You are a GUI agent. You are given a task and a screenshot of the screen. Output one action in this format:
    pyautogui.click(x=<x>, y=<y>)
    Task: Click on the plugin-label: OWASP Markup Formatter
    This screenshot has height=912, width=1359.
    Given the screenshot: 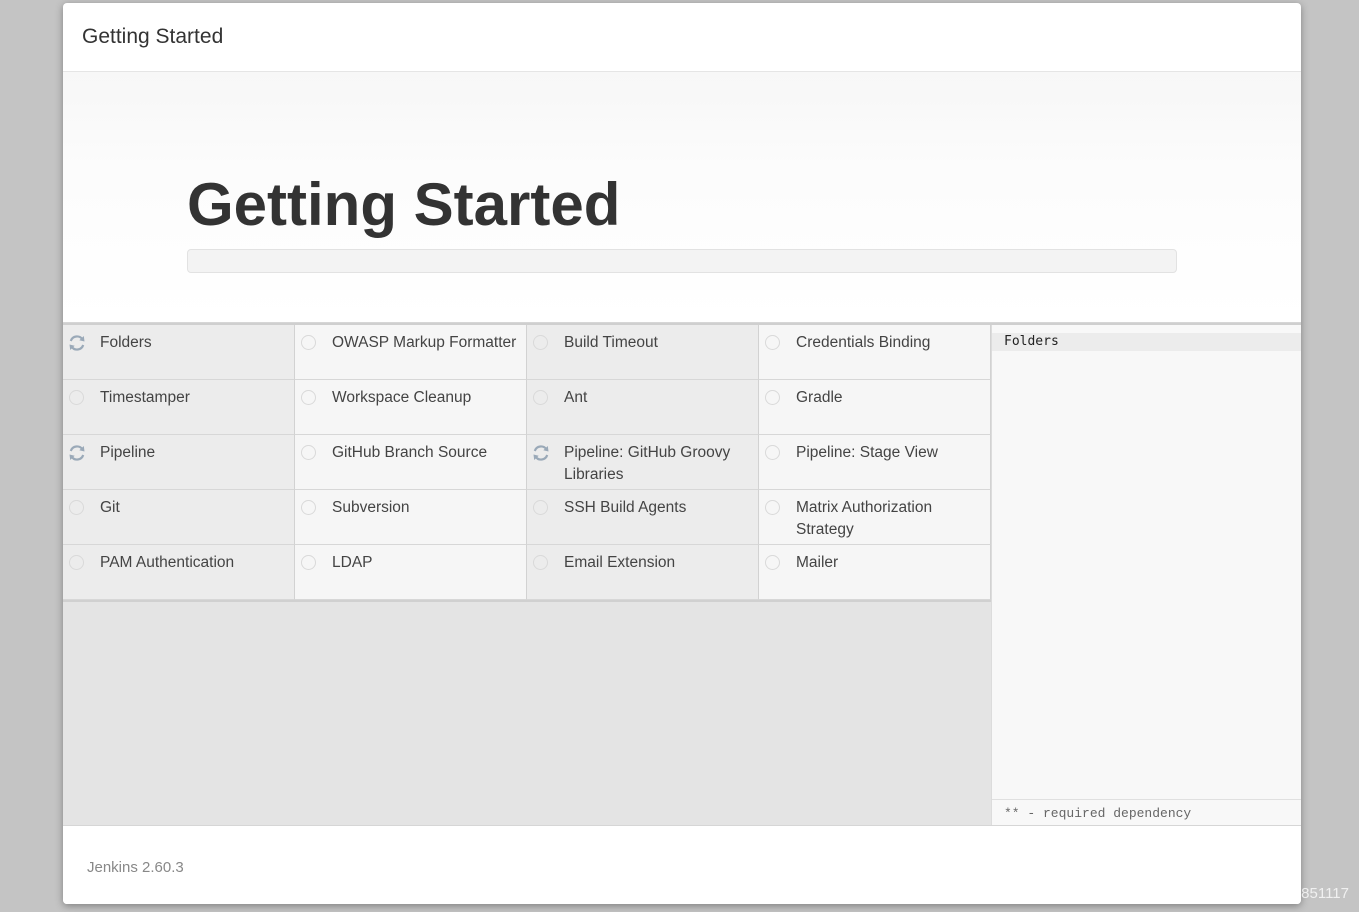 What is the action you would take?
    pyautogui.click(x=424, y=342)
    